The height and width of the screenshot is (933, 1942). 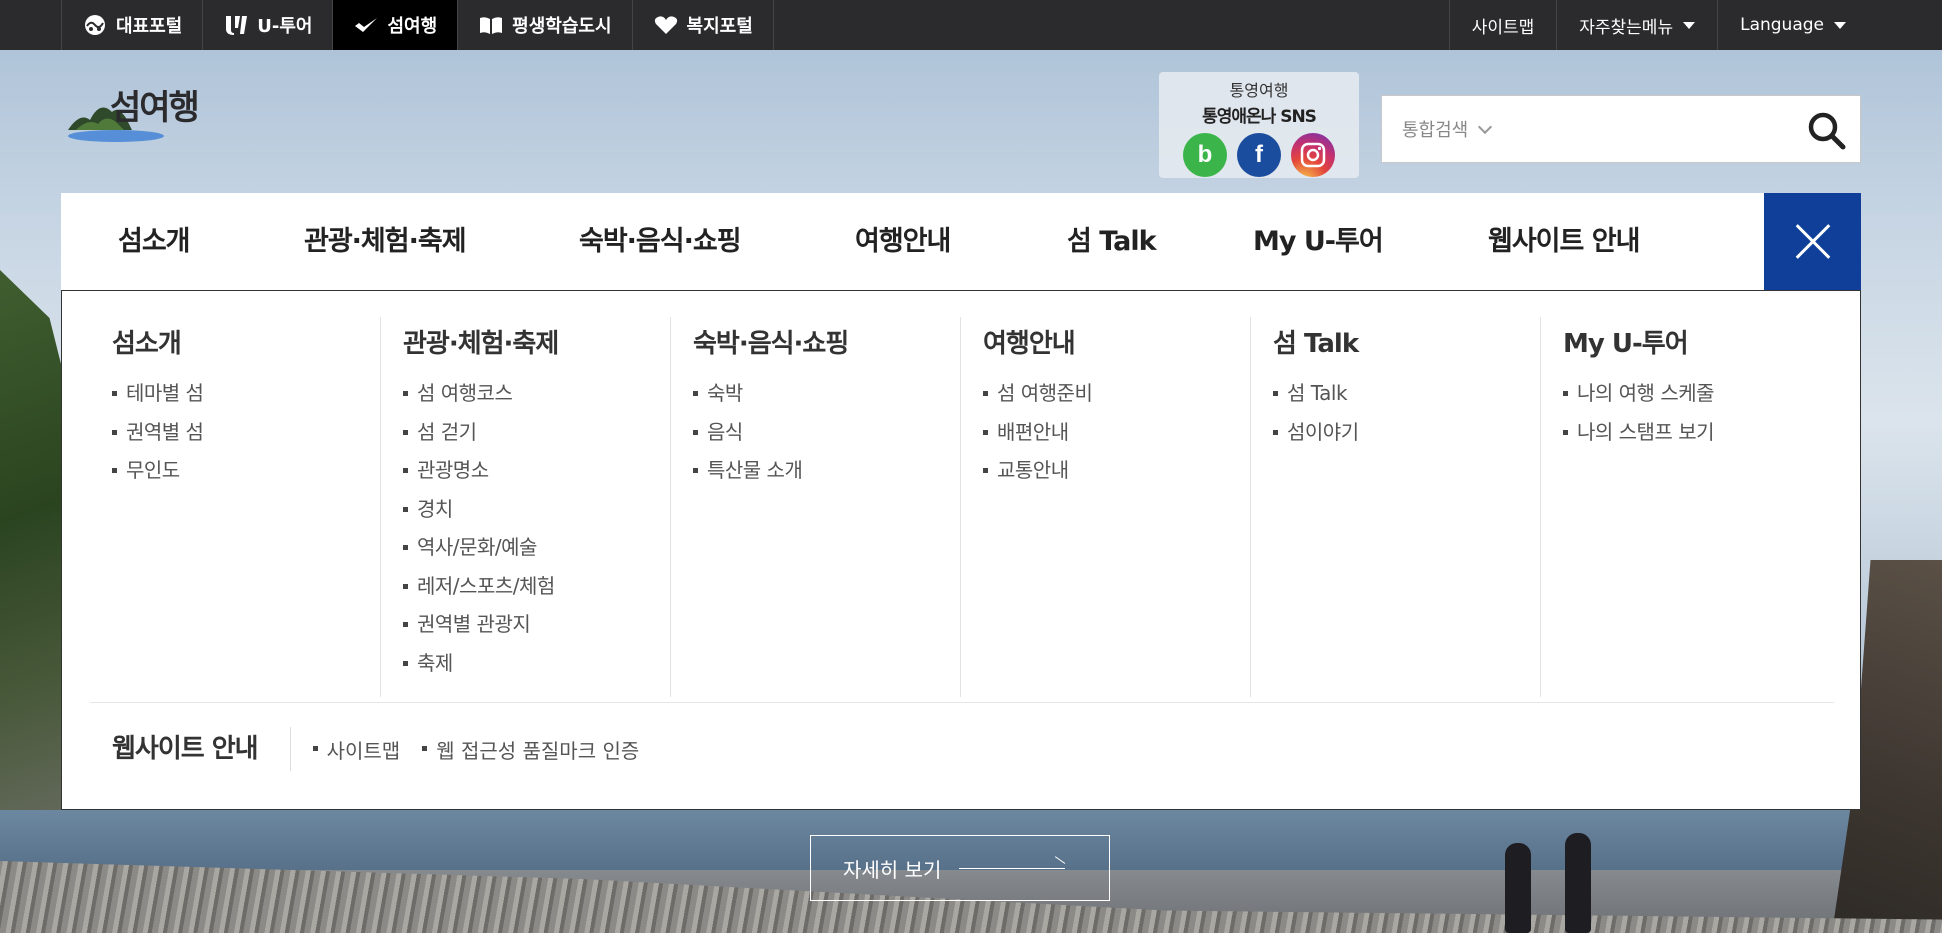 What do you see at coordinates (665, 25) in the screenshot?
I see `heart-icon` at bounding box center [665, 25].